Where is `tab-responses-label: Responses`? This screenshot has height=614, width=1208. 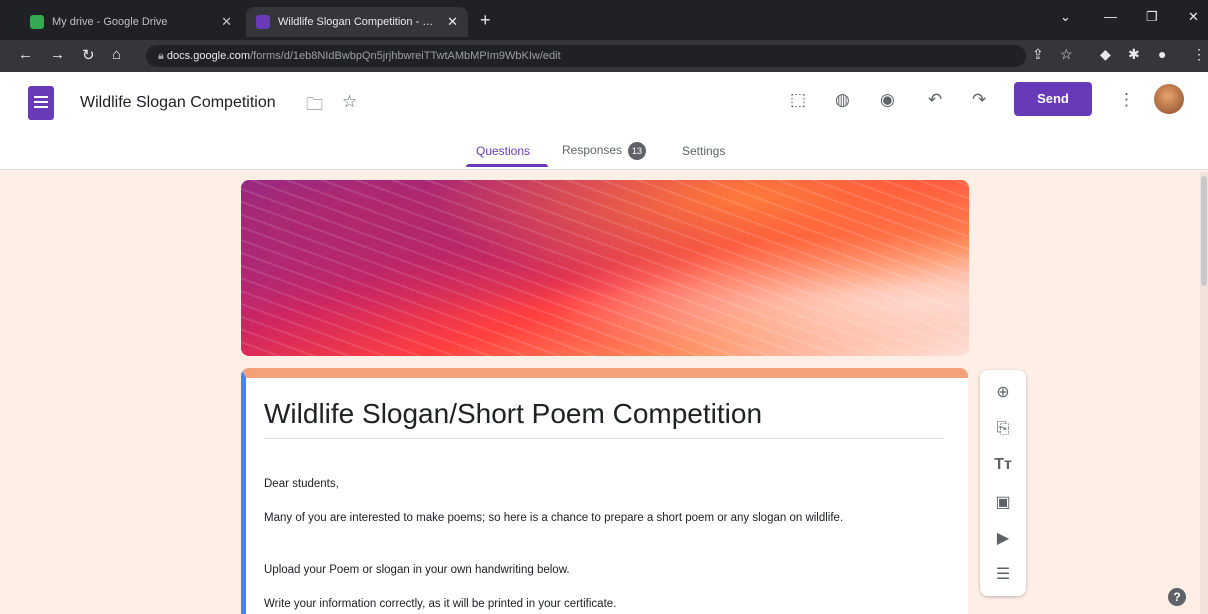
tab-responses-label: Responses is located at coordinates (592, 150).